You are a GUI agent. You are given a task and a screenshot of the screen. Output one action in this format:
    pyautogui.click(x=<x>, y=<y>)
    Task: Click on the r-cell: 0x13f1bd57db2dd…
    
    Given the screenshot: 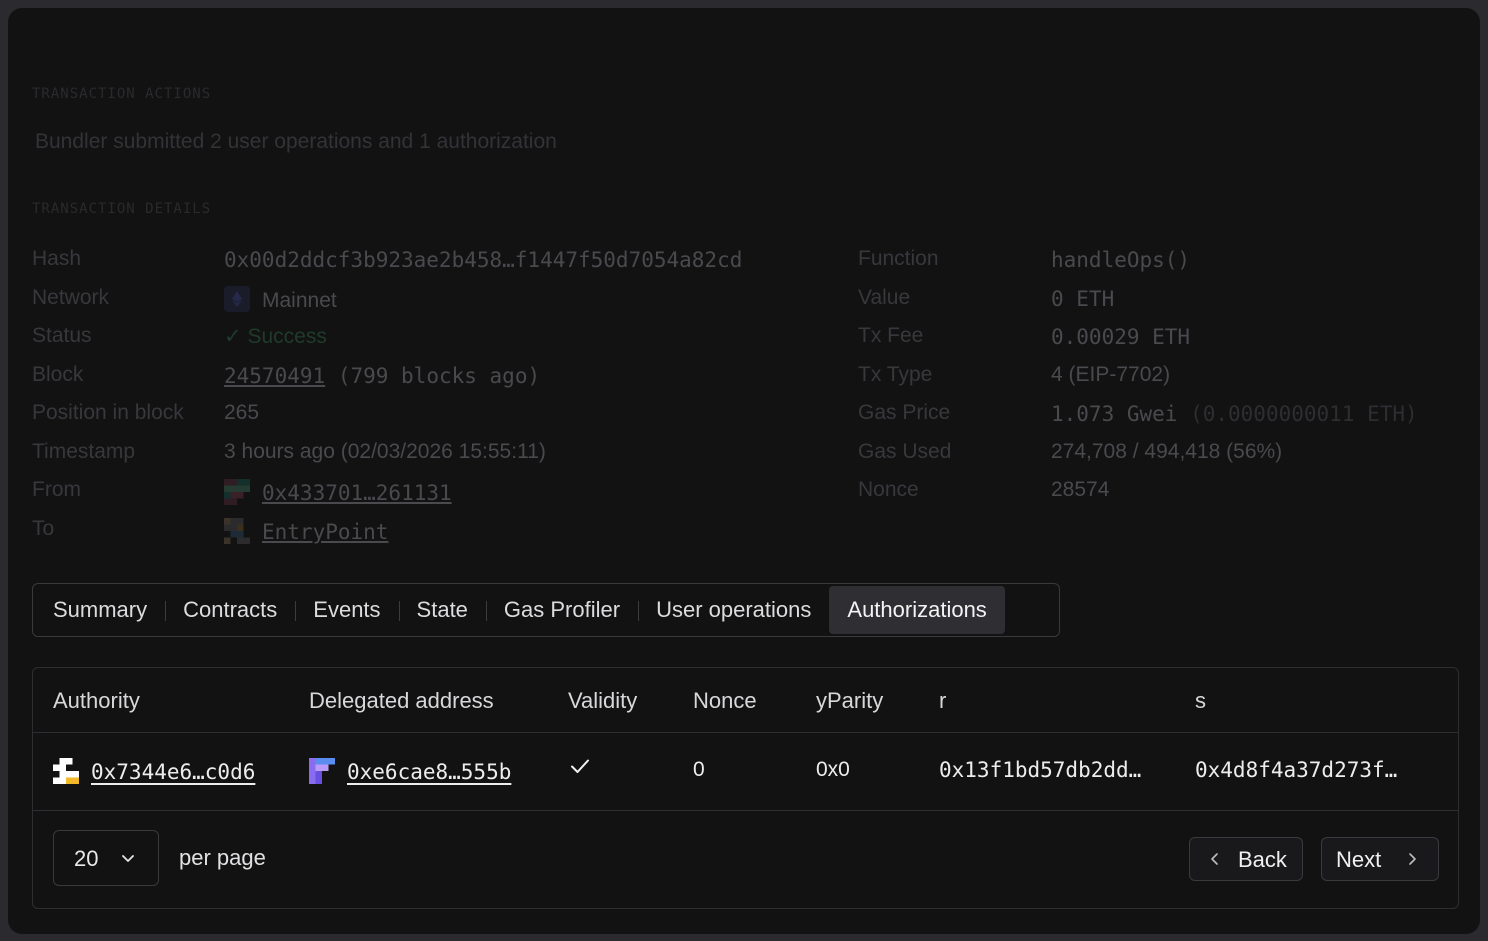 What is the action you would take?
    pyautogui.click(x=1040, y=770)
    